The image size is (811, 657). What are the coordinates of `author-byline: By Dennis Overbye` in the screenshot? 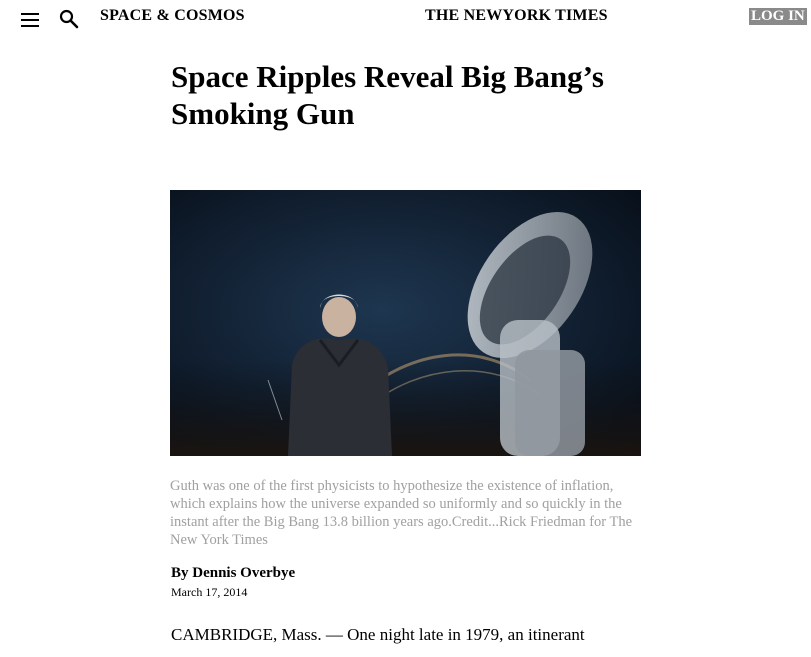 It's located at (233, 573).